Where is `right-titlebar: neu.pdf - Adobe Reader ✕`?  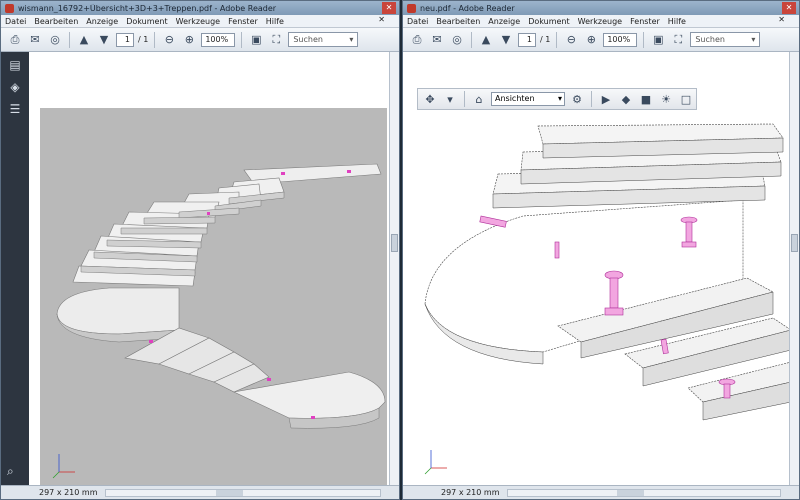
right-titlebar: neu.pdf - Adobe Reader ✕ is located at coordinates (601, 8).